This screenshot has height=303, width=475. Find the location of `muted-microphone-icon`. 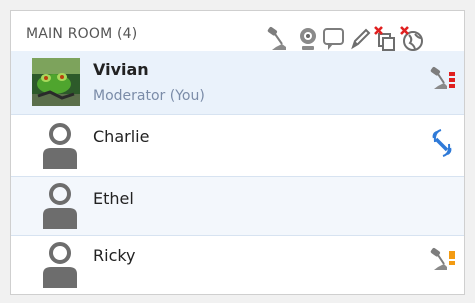

muted-microphone-icon is located at coordinates (443, 79).